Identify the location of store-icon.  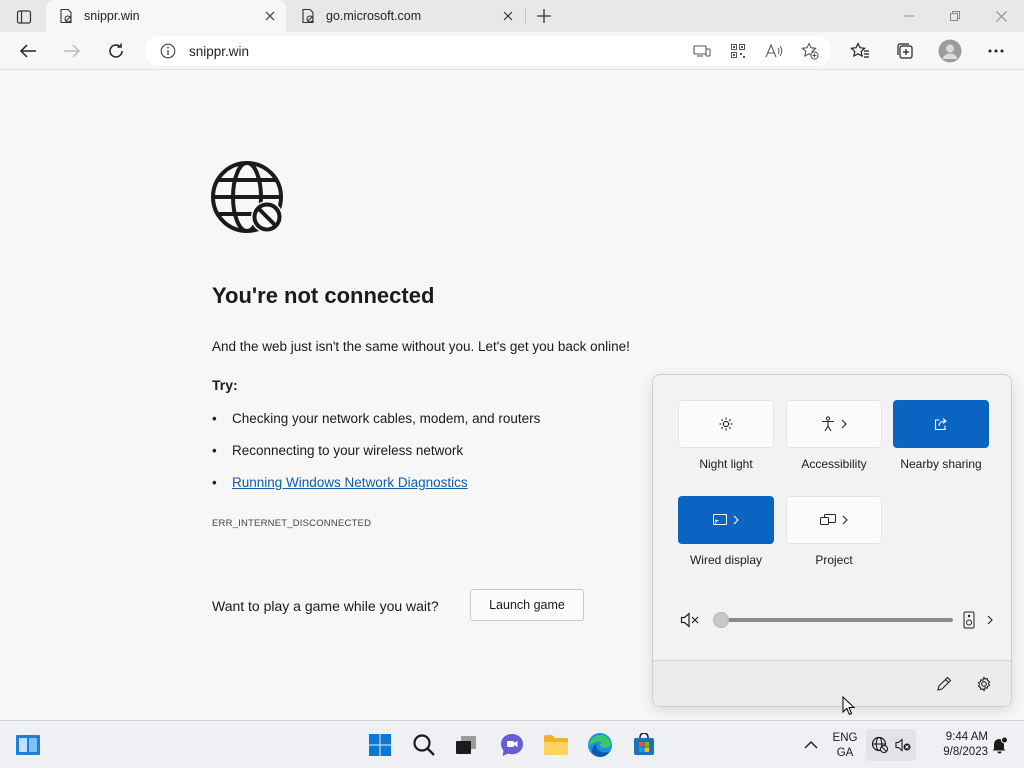
(644, 744).